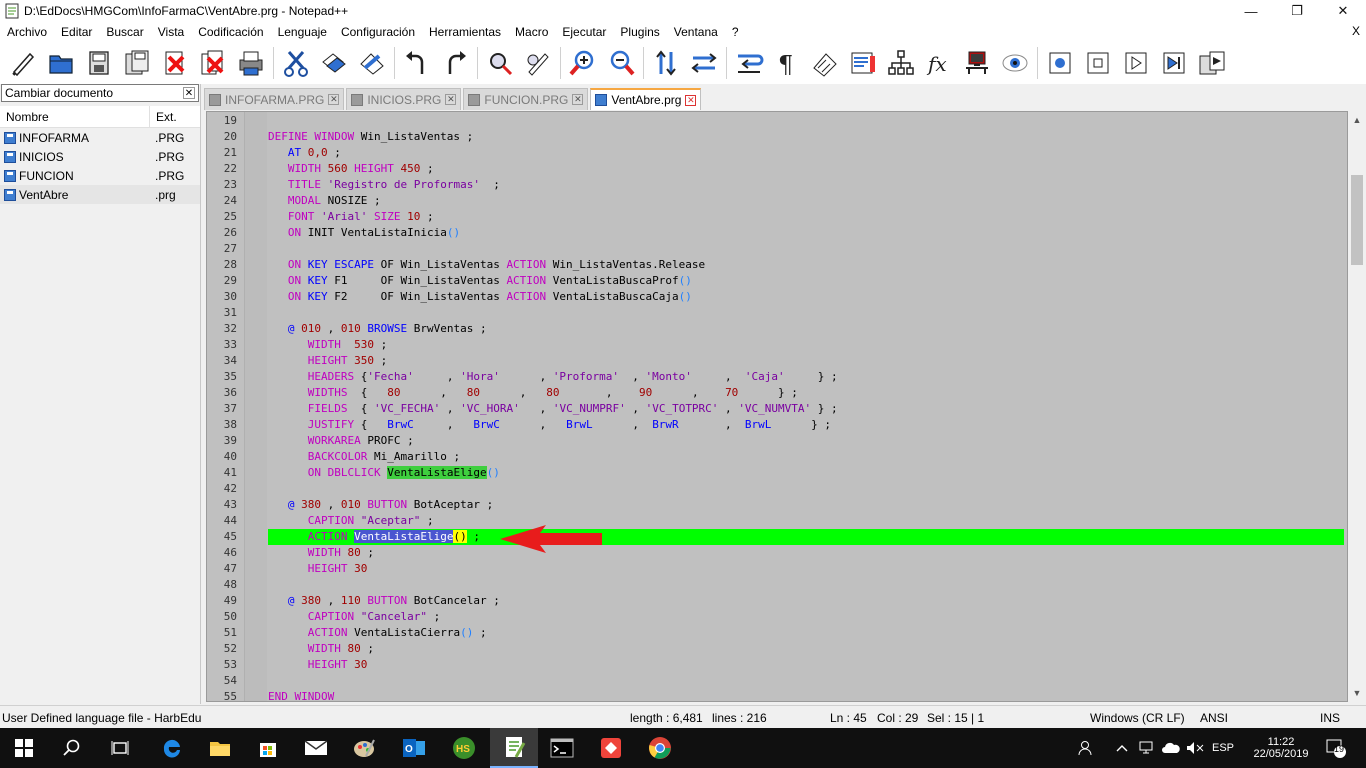 The width and height of the screenshot is (1366, 768). What do you see at coordinates (360, 440) in the screenshot?
I see `code-line: WORKAREA PROFC ;` at bounding box center [360, 440].